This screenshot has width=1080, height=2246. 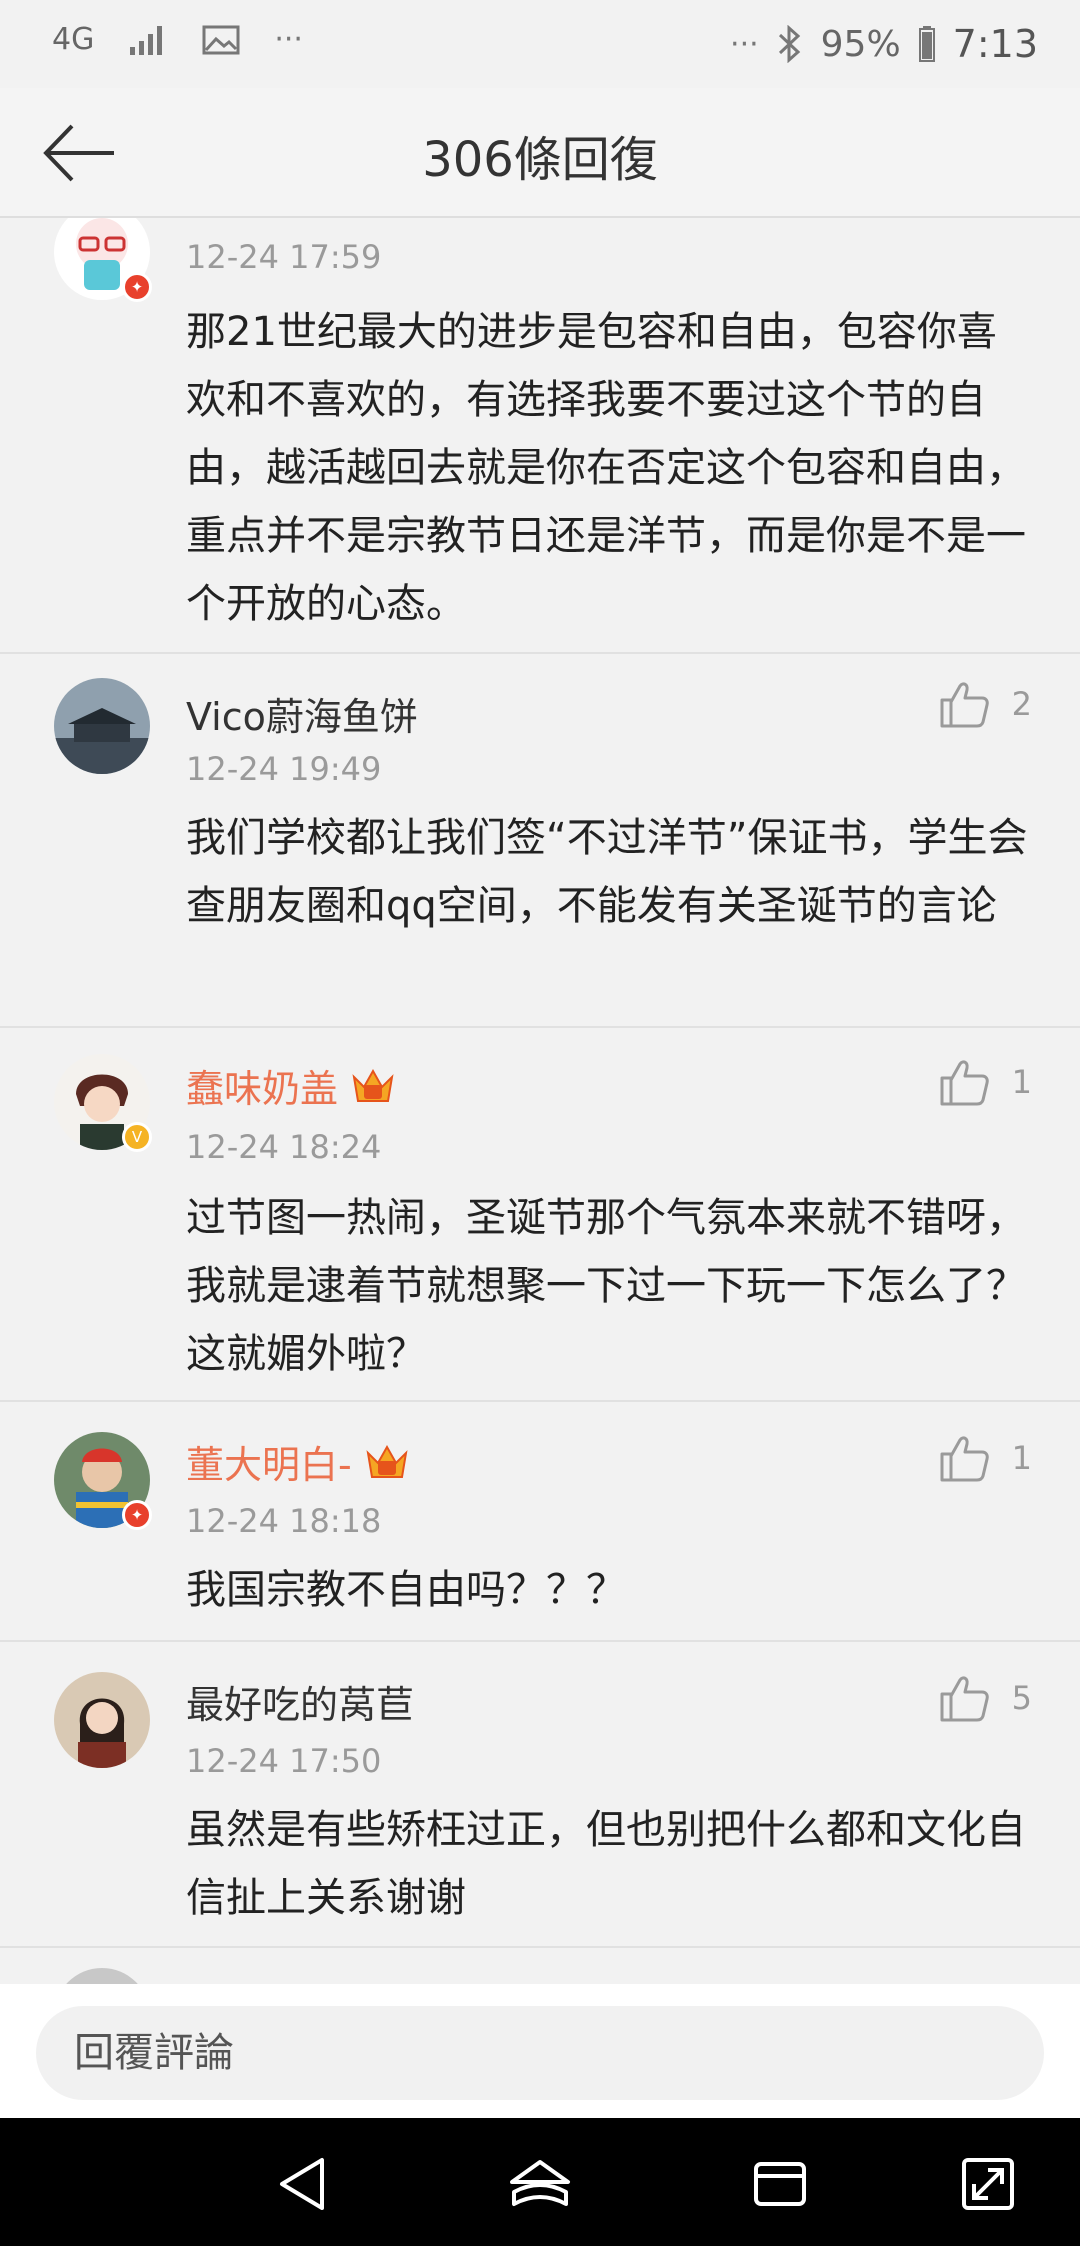 I want to click on battery-percent: 95%, so click(x=860, y=44).